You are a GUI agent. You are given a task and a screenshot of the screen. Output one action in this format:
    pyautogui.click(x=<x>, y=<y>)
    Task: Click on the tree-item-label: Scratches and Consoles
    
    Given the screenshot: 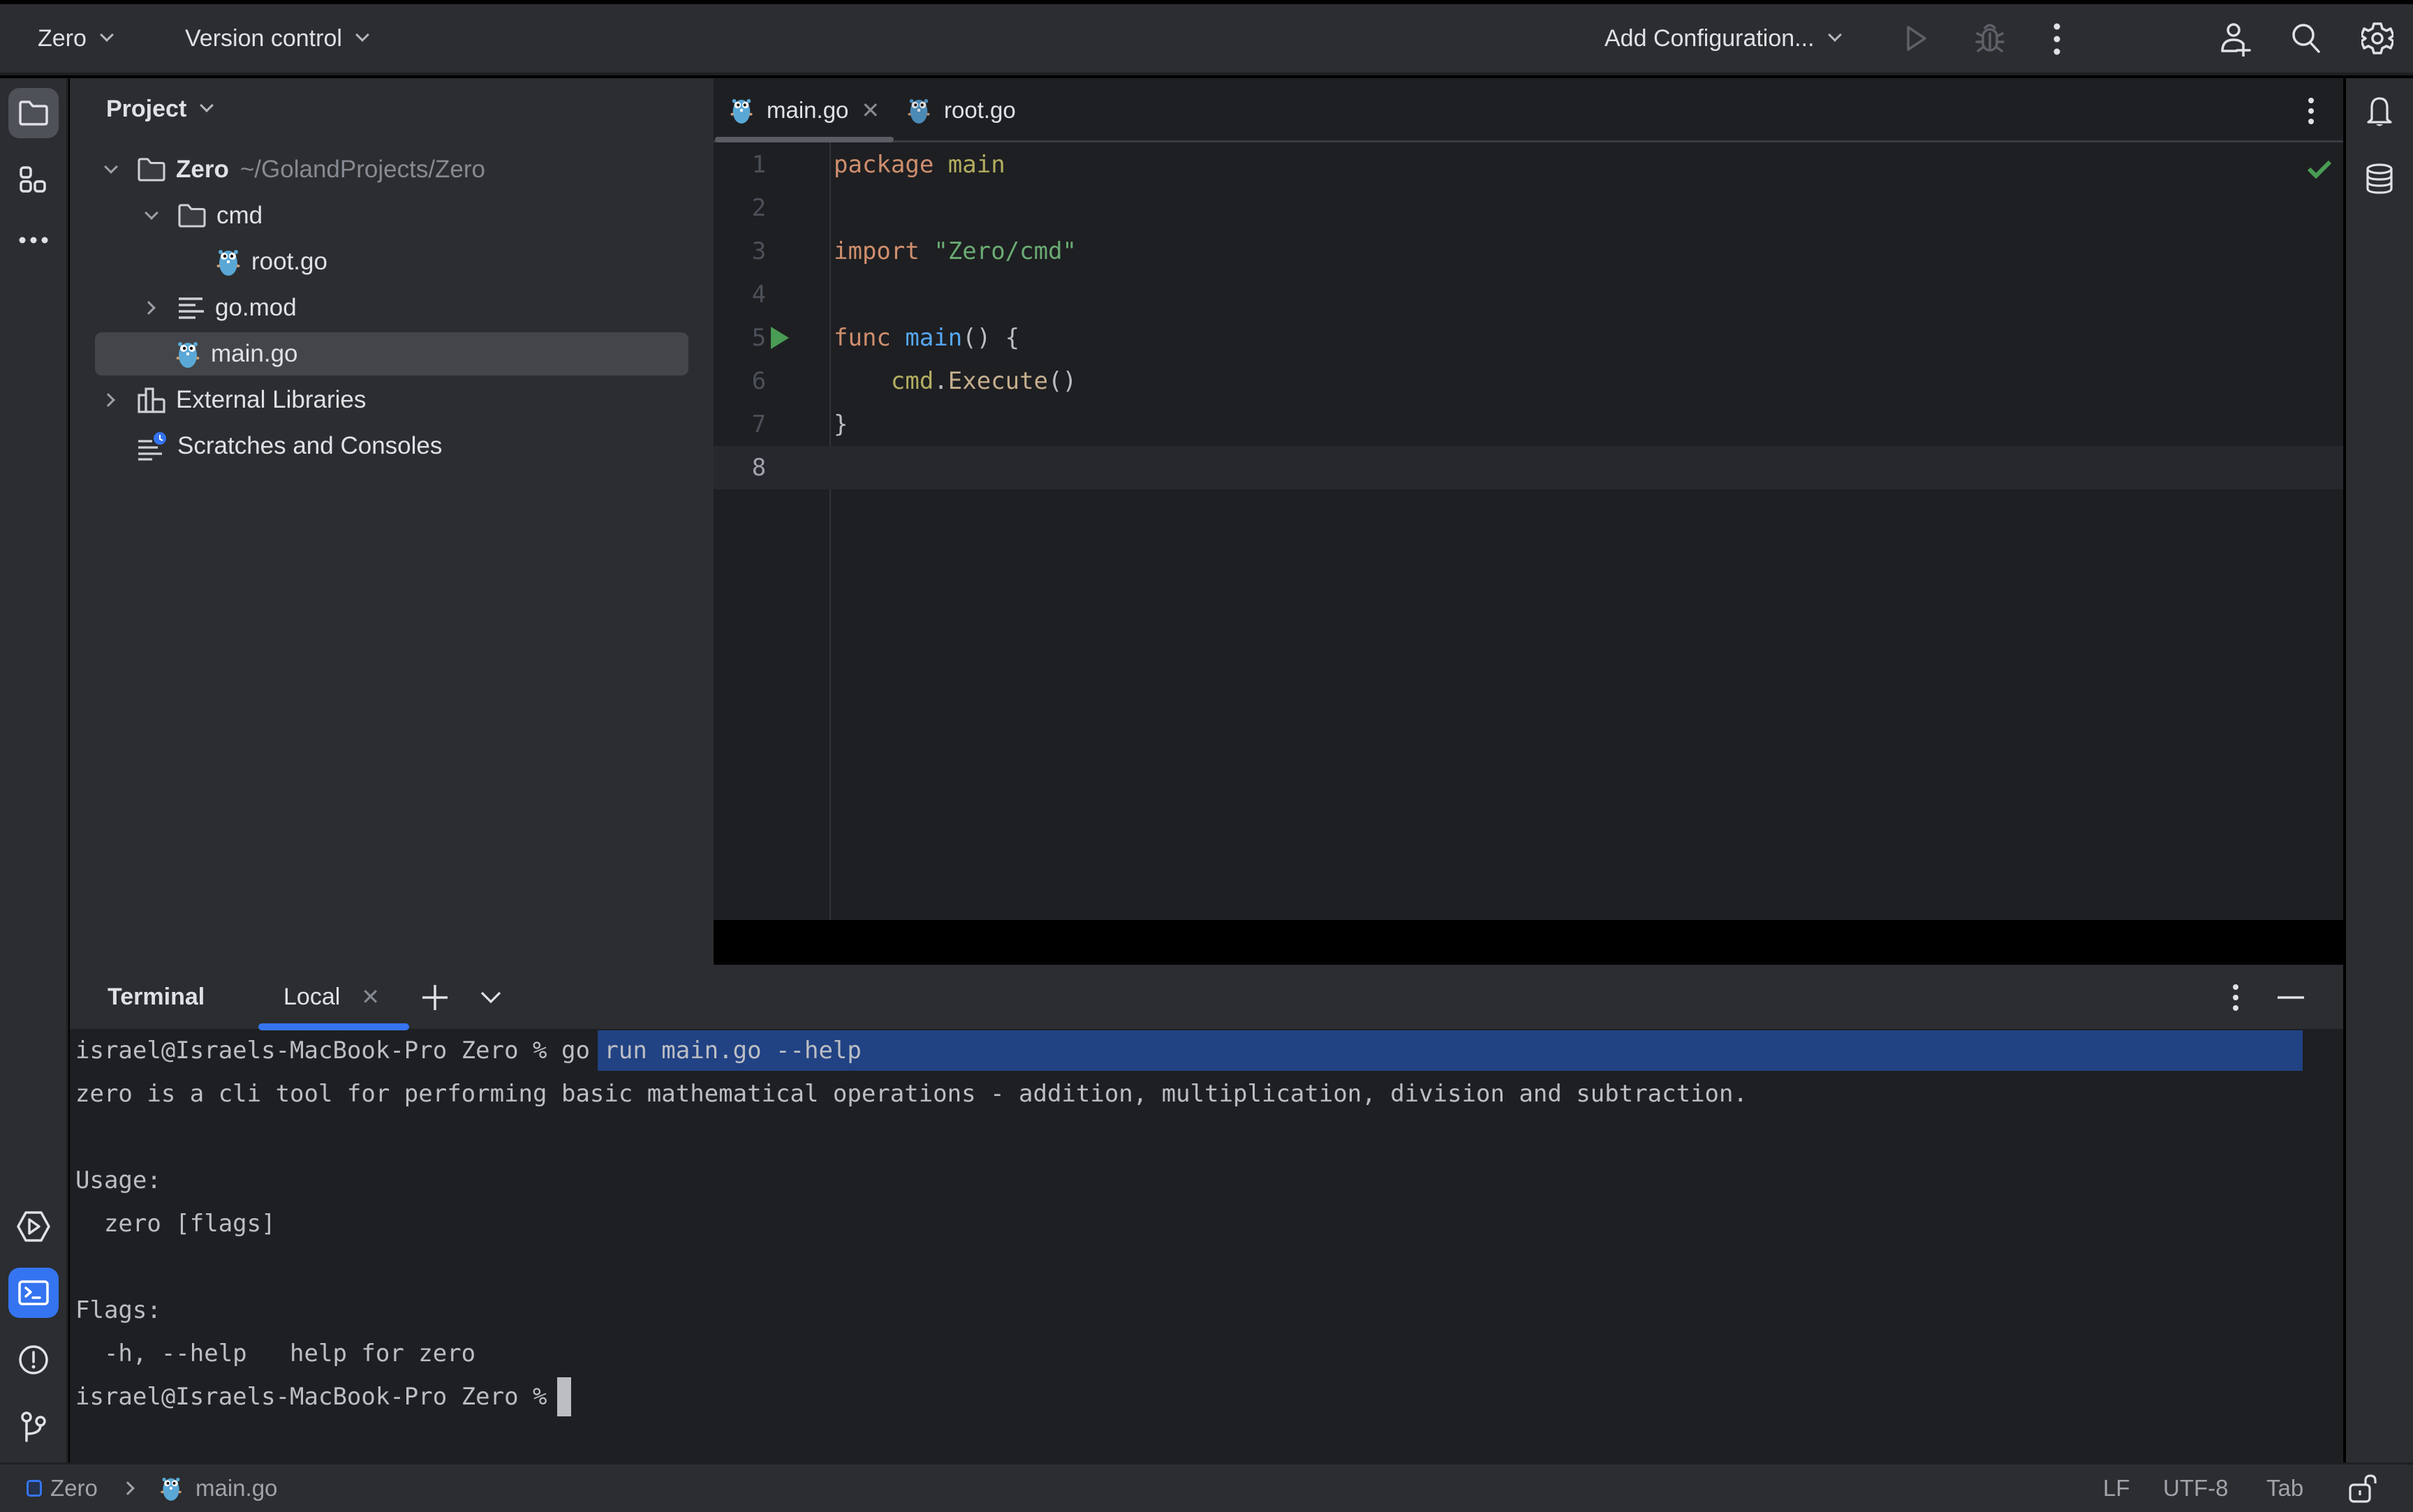 What is the action you would take?
    pyautogui.click(x=310, y=445)
    